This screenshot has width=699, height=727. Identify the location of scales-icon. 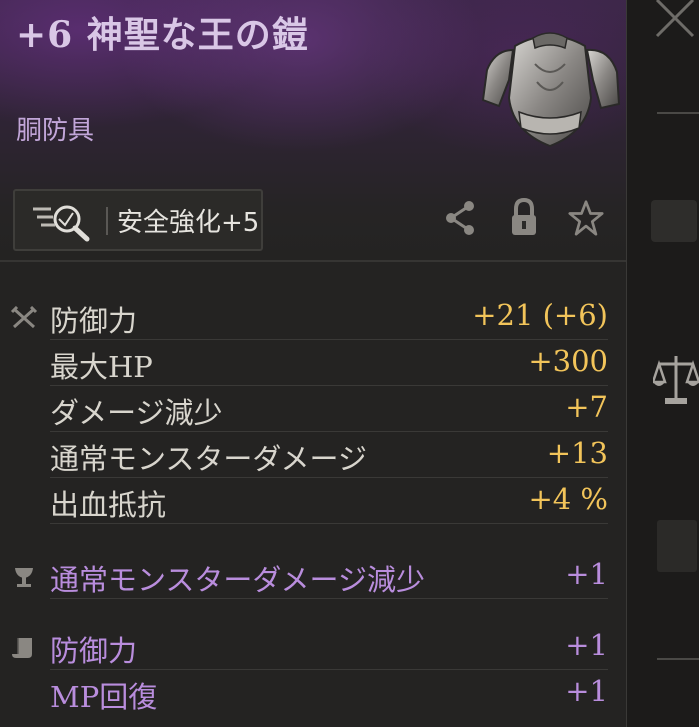
(676, 380).